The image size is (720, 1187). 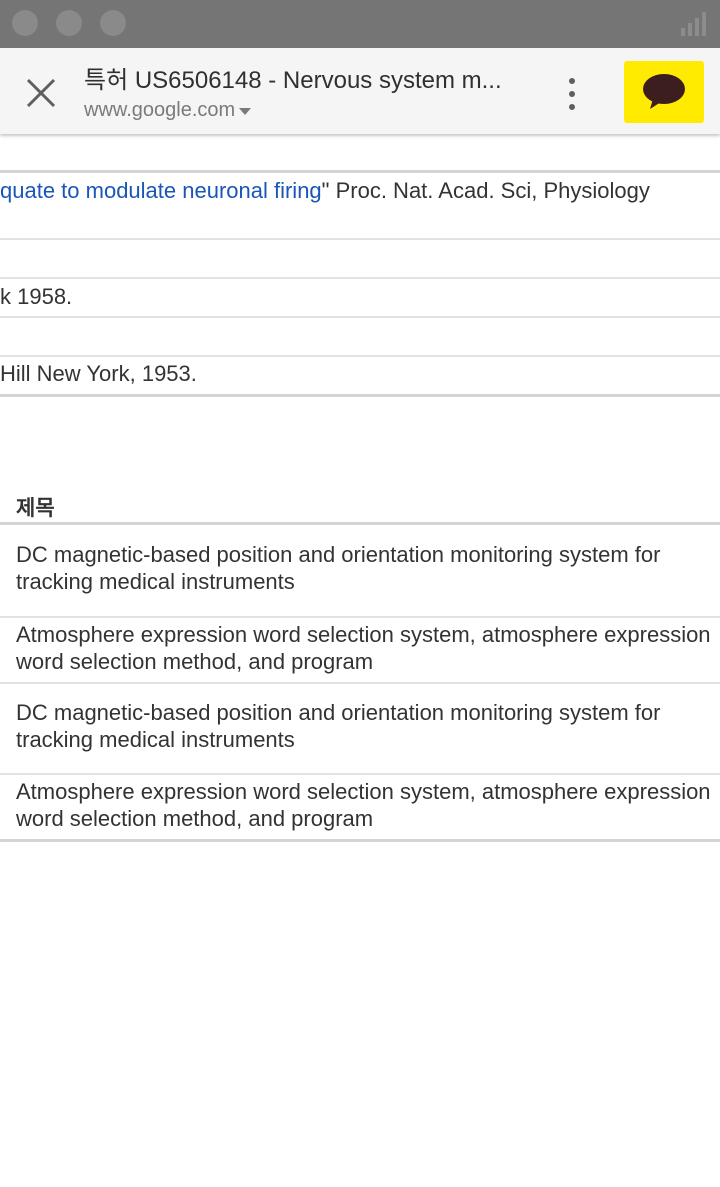 I want to click on chevron-down-icon, so click(x=245, y=111).